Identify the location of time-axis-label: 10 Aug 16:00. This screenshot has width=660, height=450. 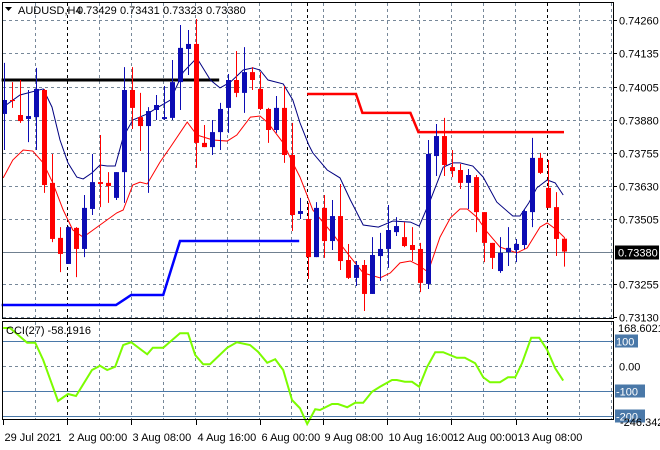
(421, 438).